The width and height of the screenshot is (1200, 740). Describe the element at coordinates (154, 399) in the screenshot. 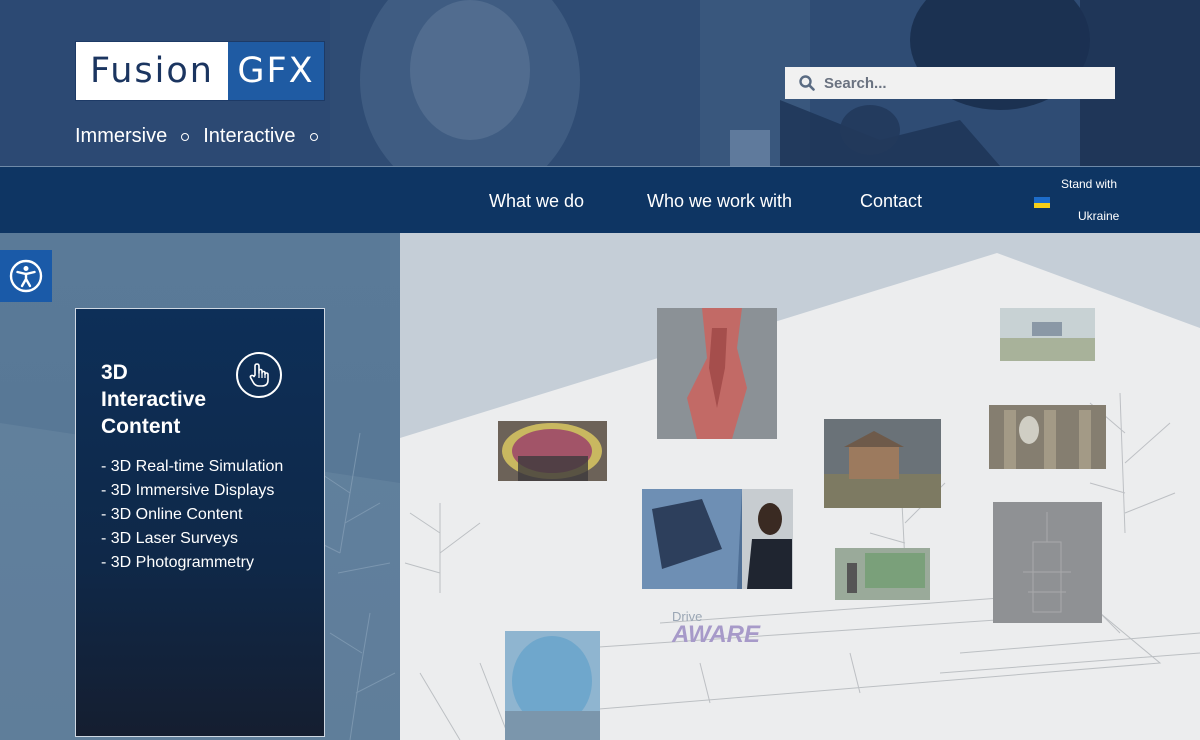

I see `card-title: 3D Interactive Content` at that location.